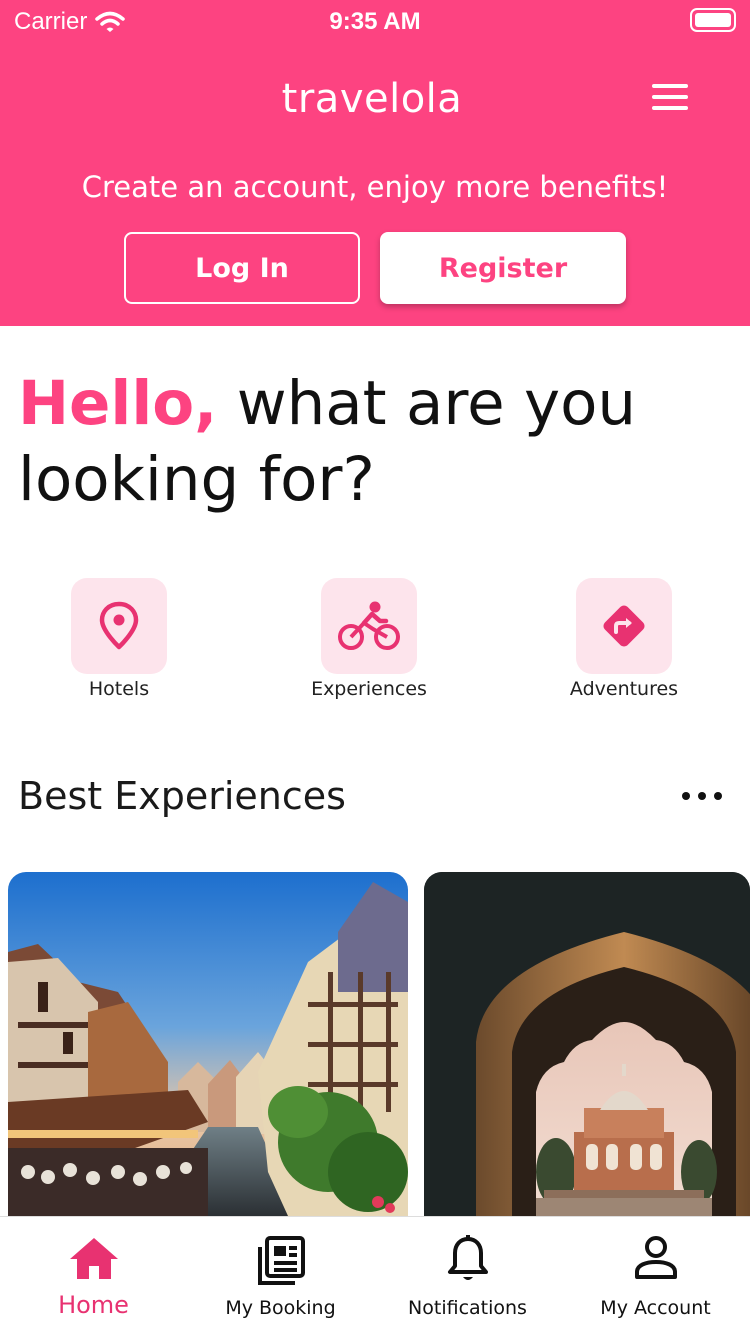  I want to click on tab-label: My Account, so click(655, 1308).